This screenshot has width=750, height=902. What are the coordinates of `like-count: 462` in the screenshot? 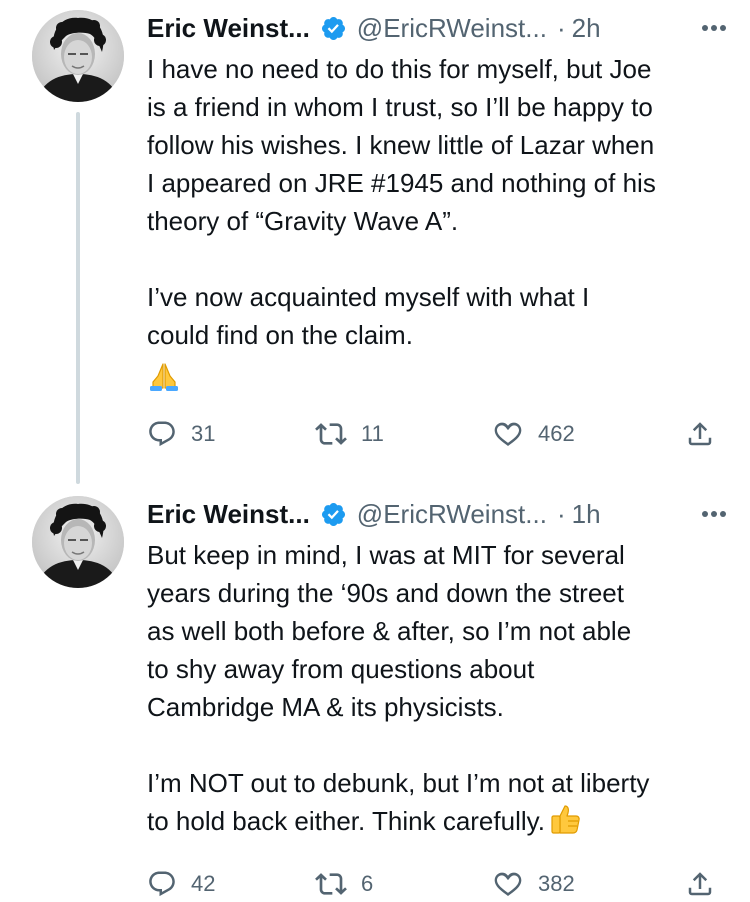 It's located at (556, 433).